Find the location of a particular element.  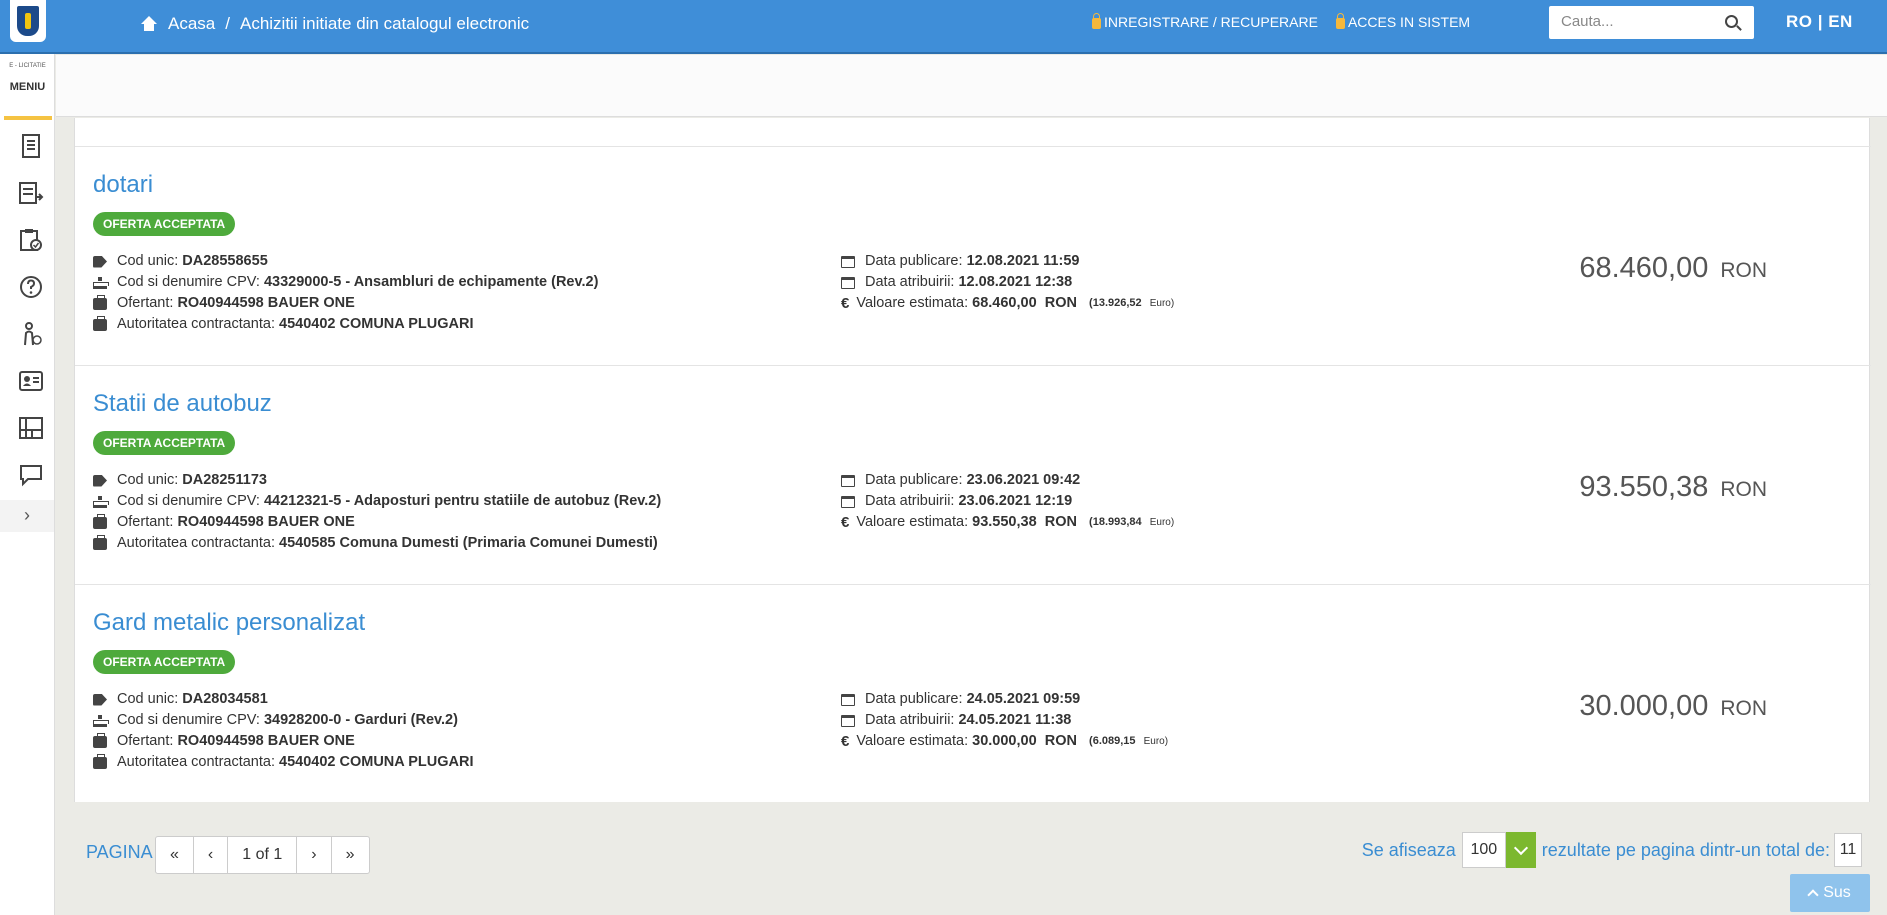

contact-card-icon is located at coordinates (31, 381).